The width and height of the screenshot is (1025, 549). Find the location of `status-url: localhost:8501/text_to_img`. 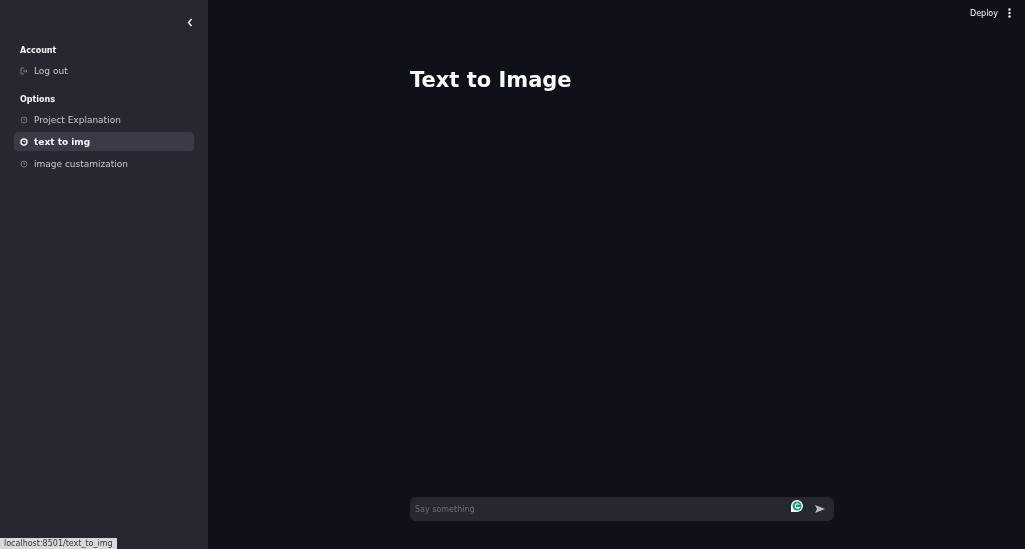

status-url: localhost:8501/text_to_img is located at coordinates (58, 543).